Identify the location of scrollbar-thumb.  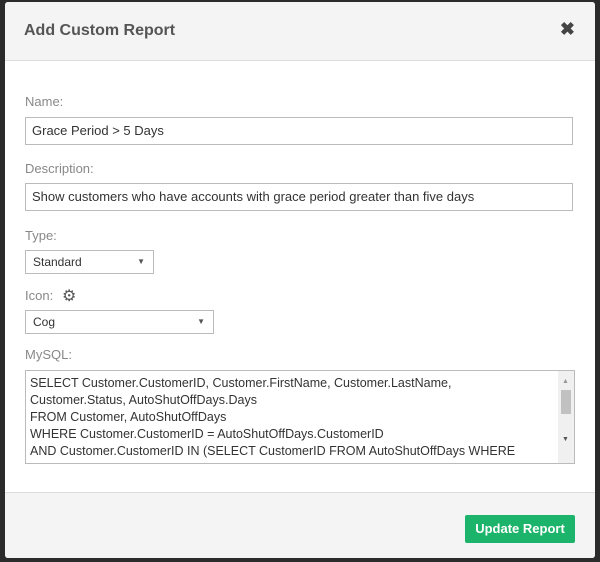
(566, 402).